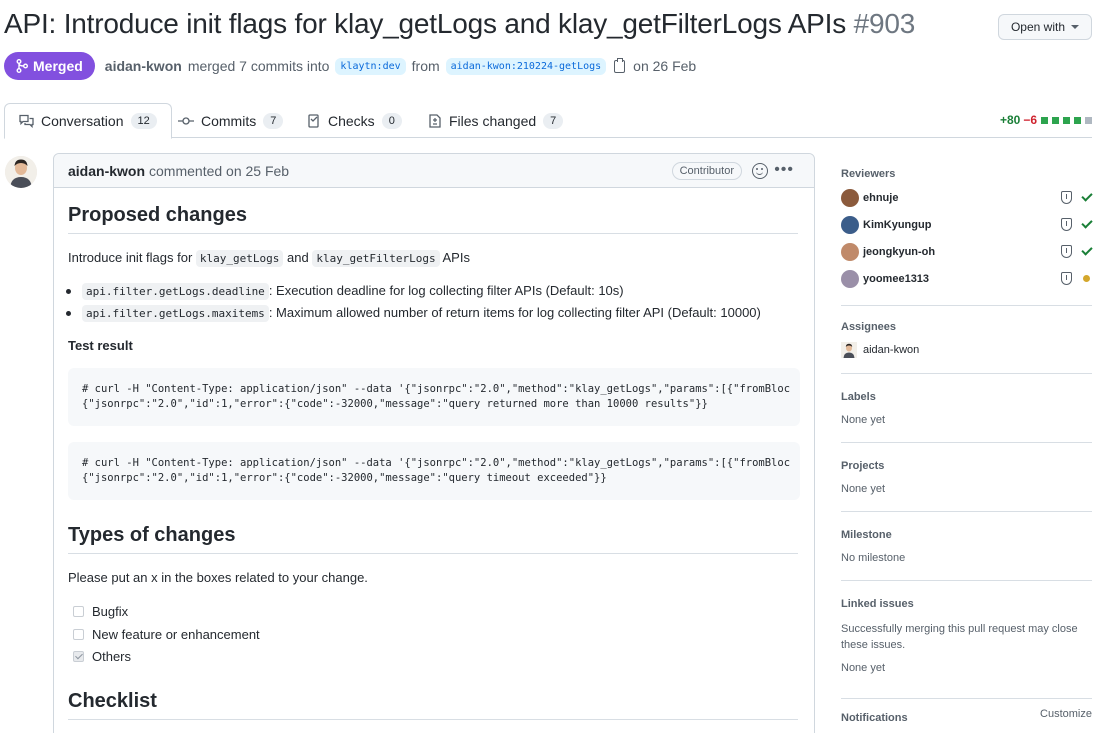 Image resolution: width=1100 pixels, height=733 pixels. What do you see at coordinates (896, 279) in the screenshot?
I see `reviewer-name: yoomee1313` at bounding box center [896, 279].